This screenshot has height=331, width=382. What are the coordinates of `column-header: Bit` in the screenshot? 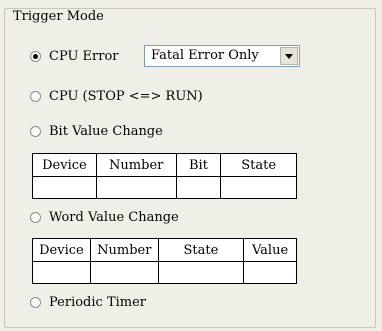 It's located at (198, 165).